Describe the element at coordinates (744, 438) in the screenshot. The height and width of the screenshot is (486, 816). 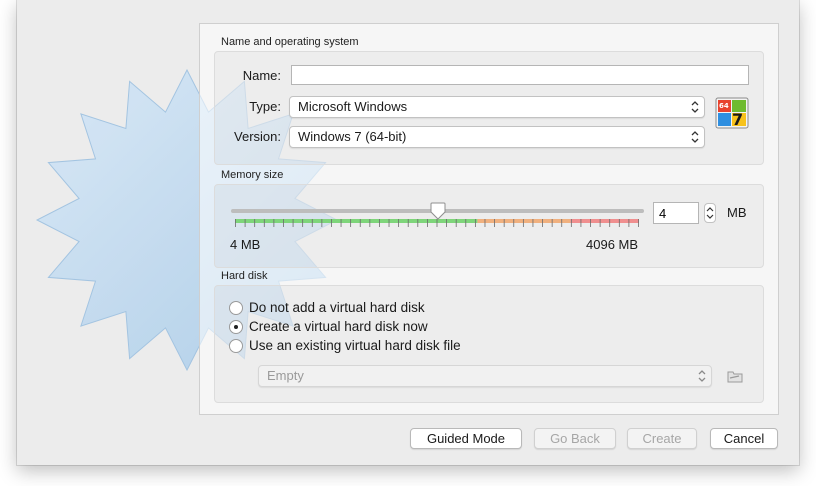
I see `cancel-button: Cancel` at that location.